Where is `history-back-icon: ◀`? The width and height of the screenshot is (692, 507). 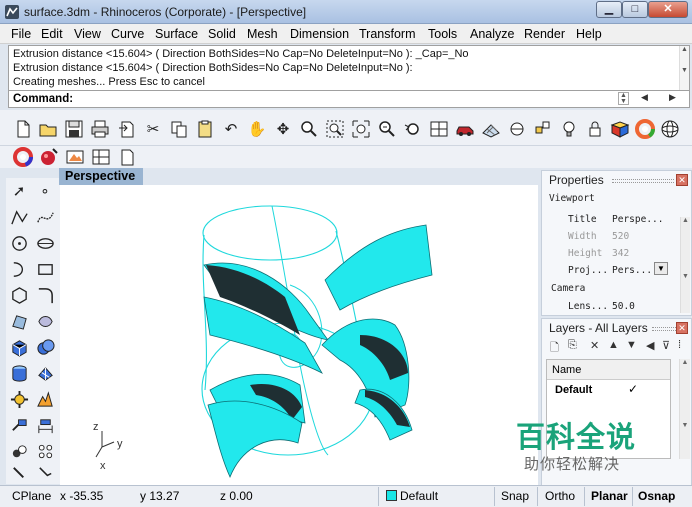 history-back-icon: ◀ is located at coordinates (644, 97).